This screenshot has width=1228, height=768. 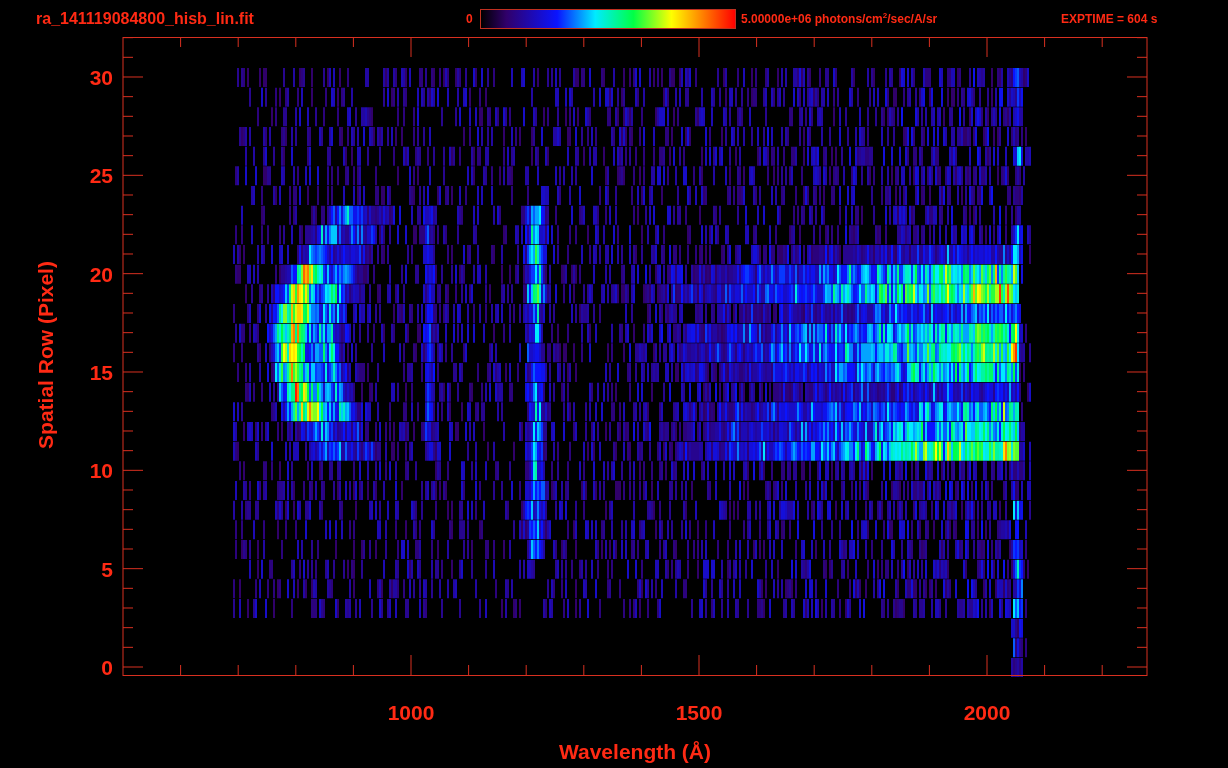 What do you see at coordinates (699, 712) in the screenshot?
I see `x-tick-label: 1500` at bounding box center [699, 712].